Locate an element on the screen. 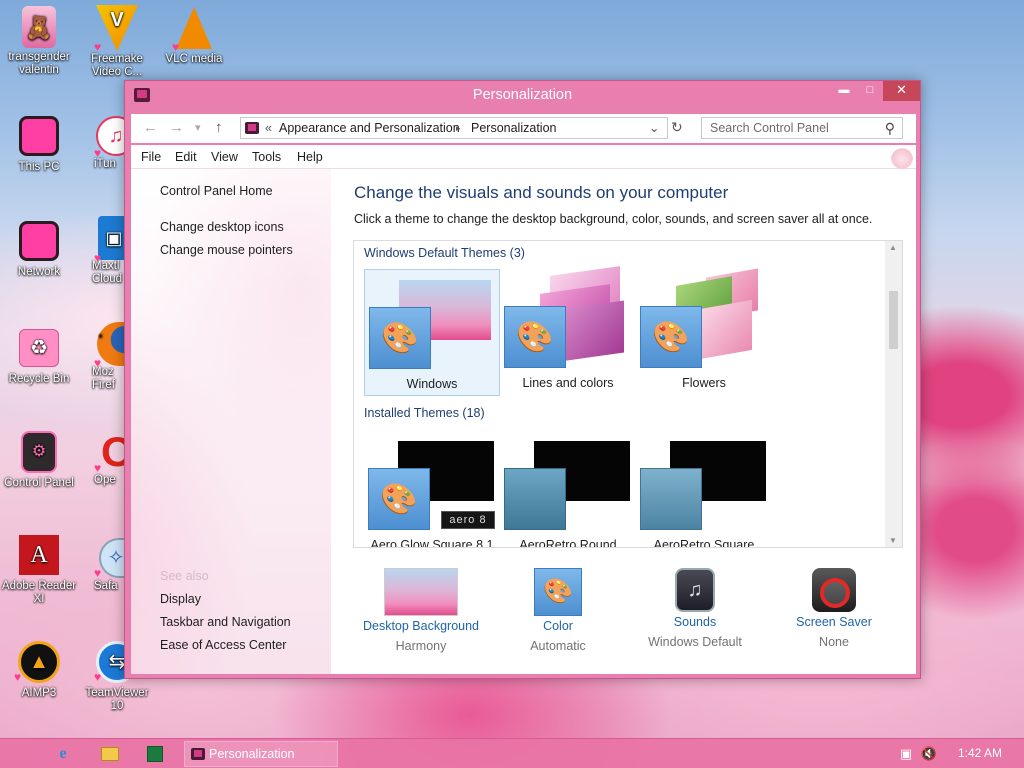 The height and width of the screenshot is (768, 1024). taskbar-window-label: Personalization is located at coordinates (252, 754).